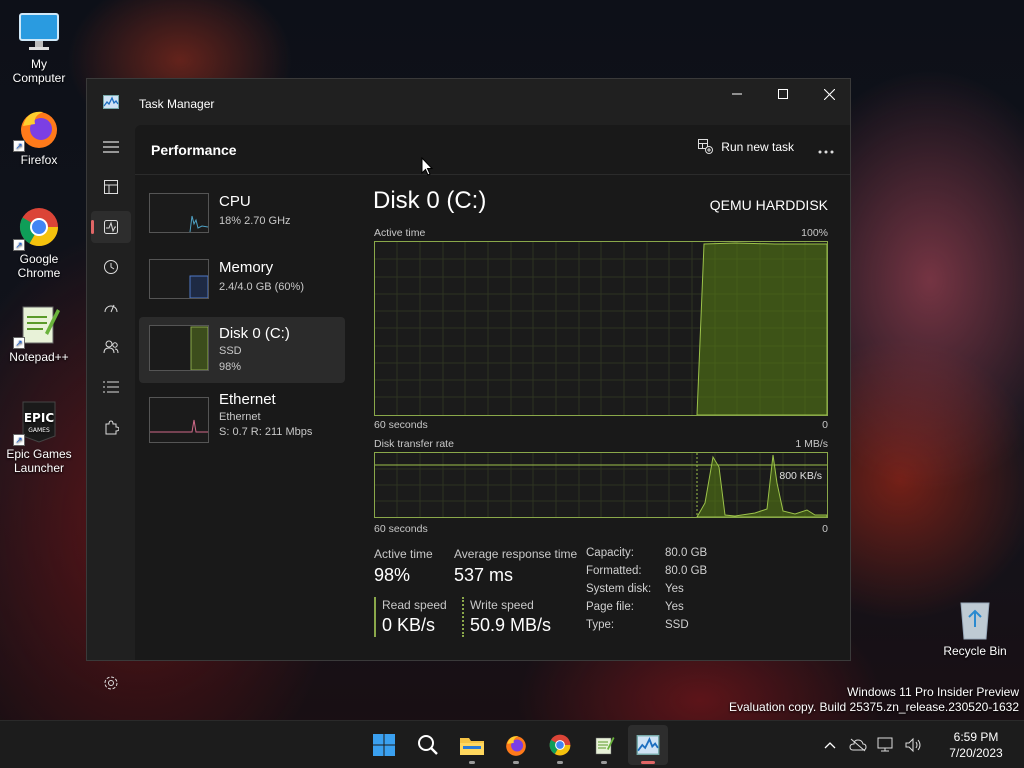 The height and width of the screenshot is (768, 1024). Describe the element at coordinates (516, 554) in the screenshot. I see `avg-response-label: Average response time` at that location.